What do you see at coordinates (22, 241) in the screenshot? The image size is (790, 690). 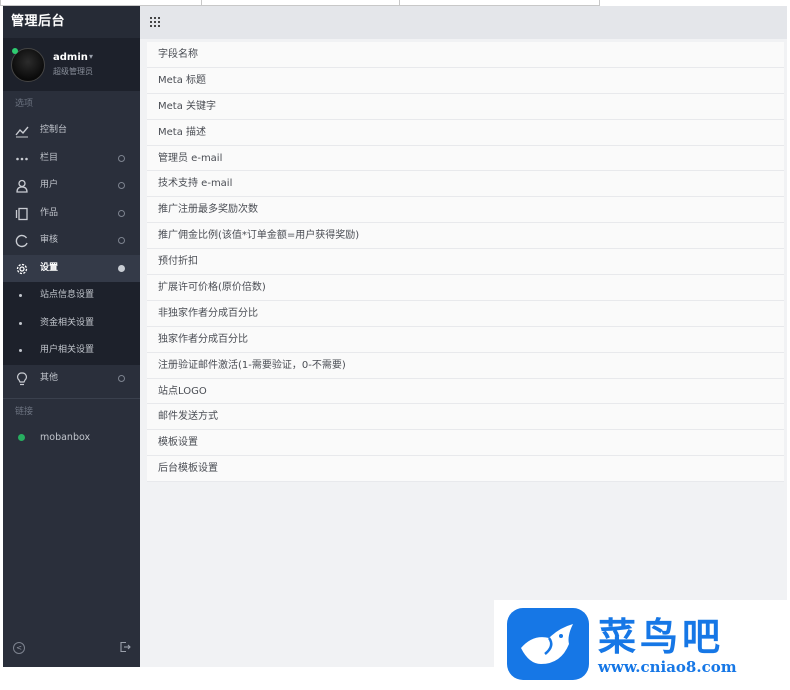 I see `review-icon` at bounding box center [22, 241].